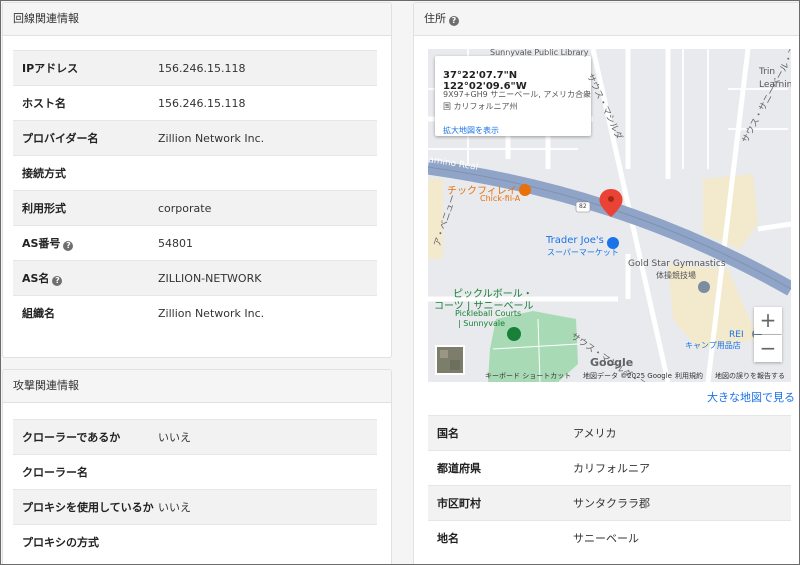 The image size is (800, 565). Describe the element at coordinates (197, 19) in the screenshot. I see `line-info-header: 回線関連情報` at that location.